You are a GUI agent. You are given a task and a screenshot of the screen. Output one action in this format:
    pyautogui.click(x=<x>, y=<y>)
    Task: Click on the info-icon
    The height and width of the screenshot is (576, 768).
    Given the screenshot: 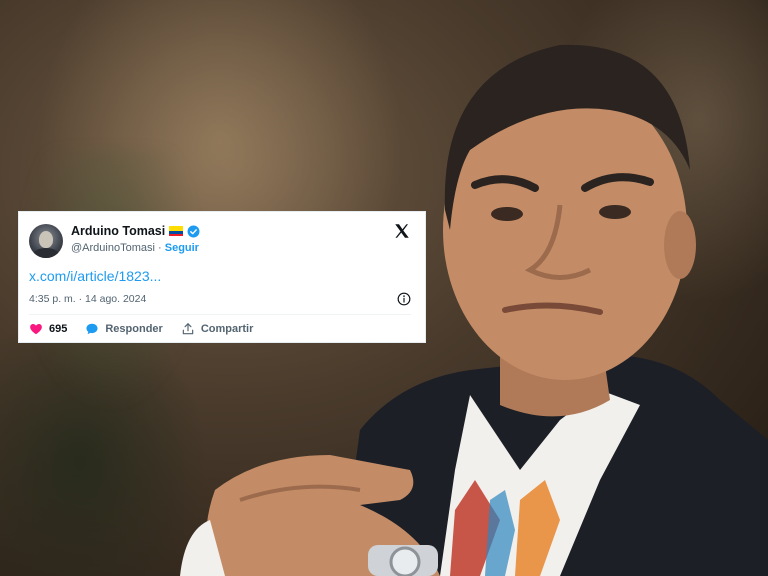 What is the action you would take?
    pyautogui.click(x=404, y=299)
    